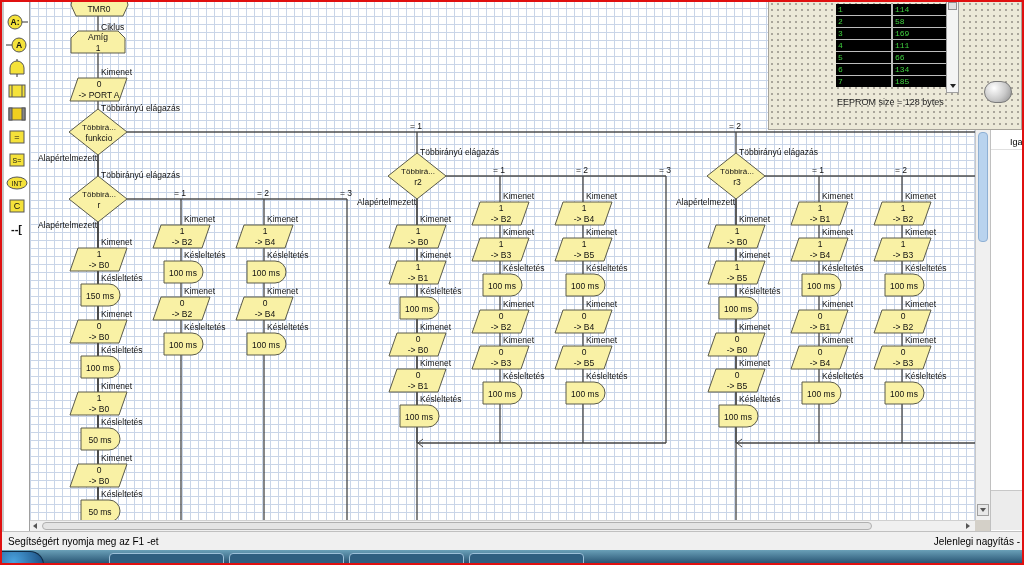  Describe the element at coordinates (919, 9) in the screenshot. I see `table-cell: 114` at that location.